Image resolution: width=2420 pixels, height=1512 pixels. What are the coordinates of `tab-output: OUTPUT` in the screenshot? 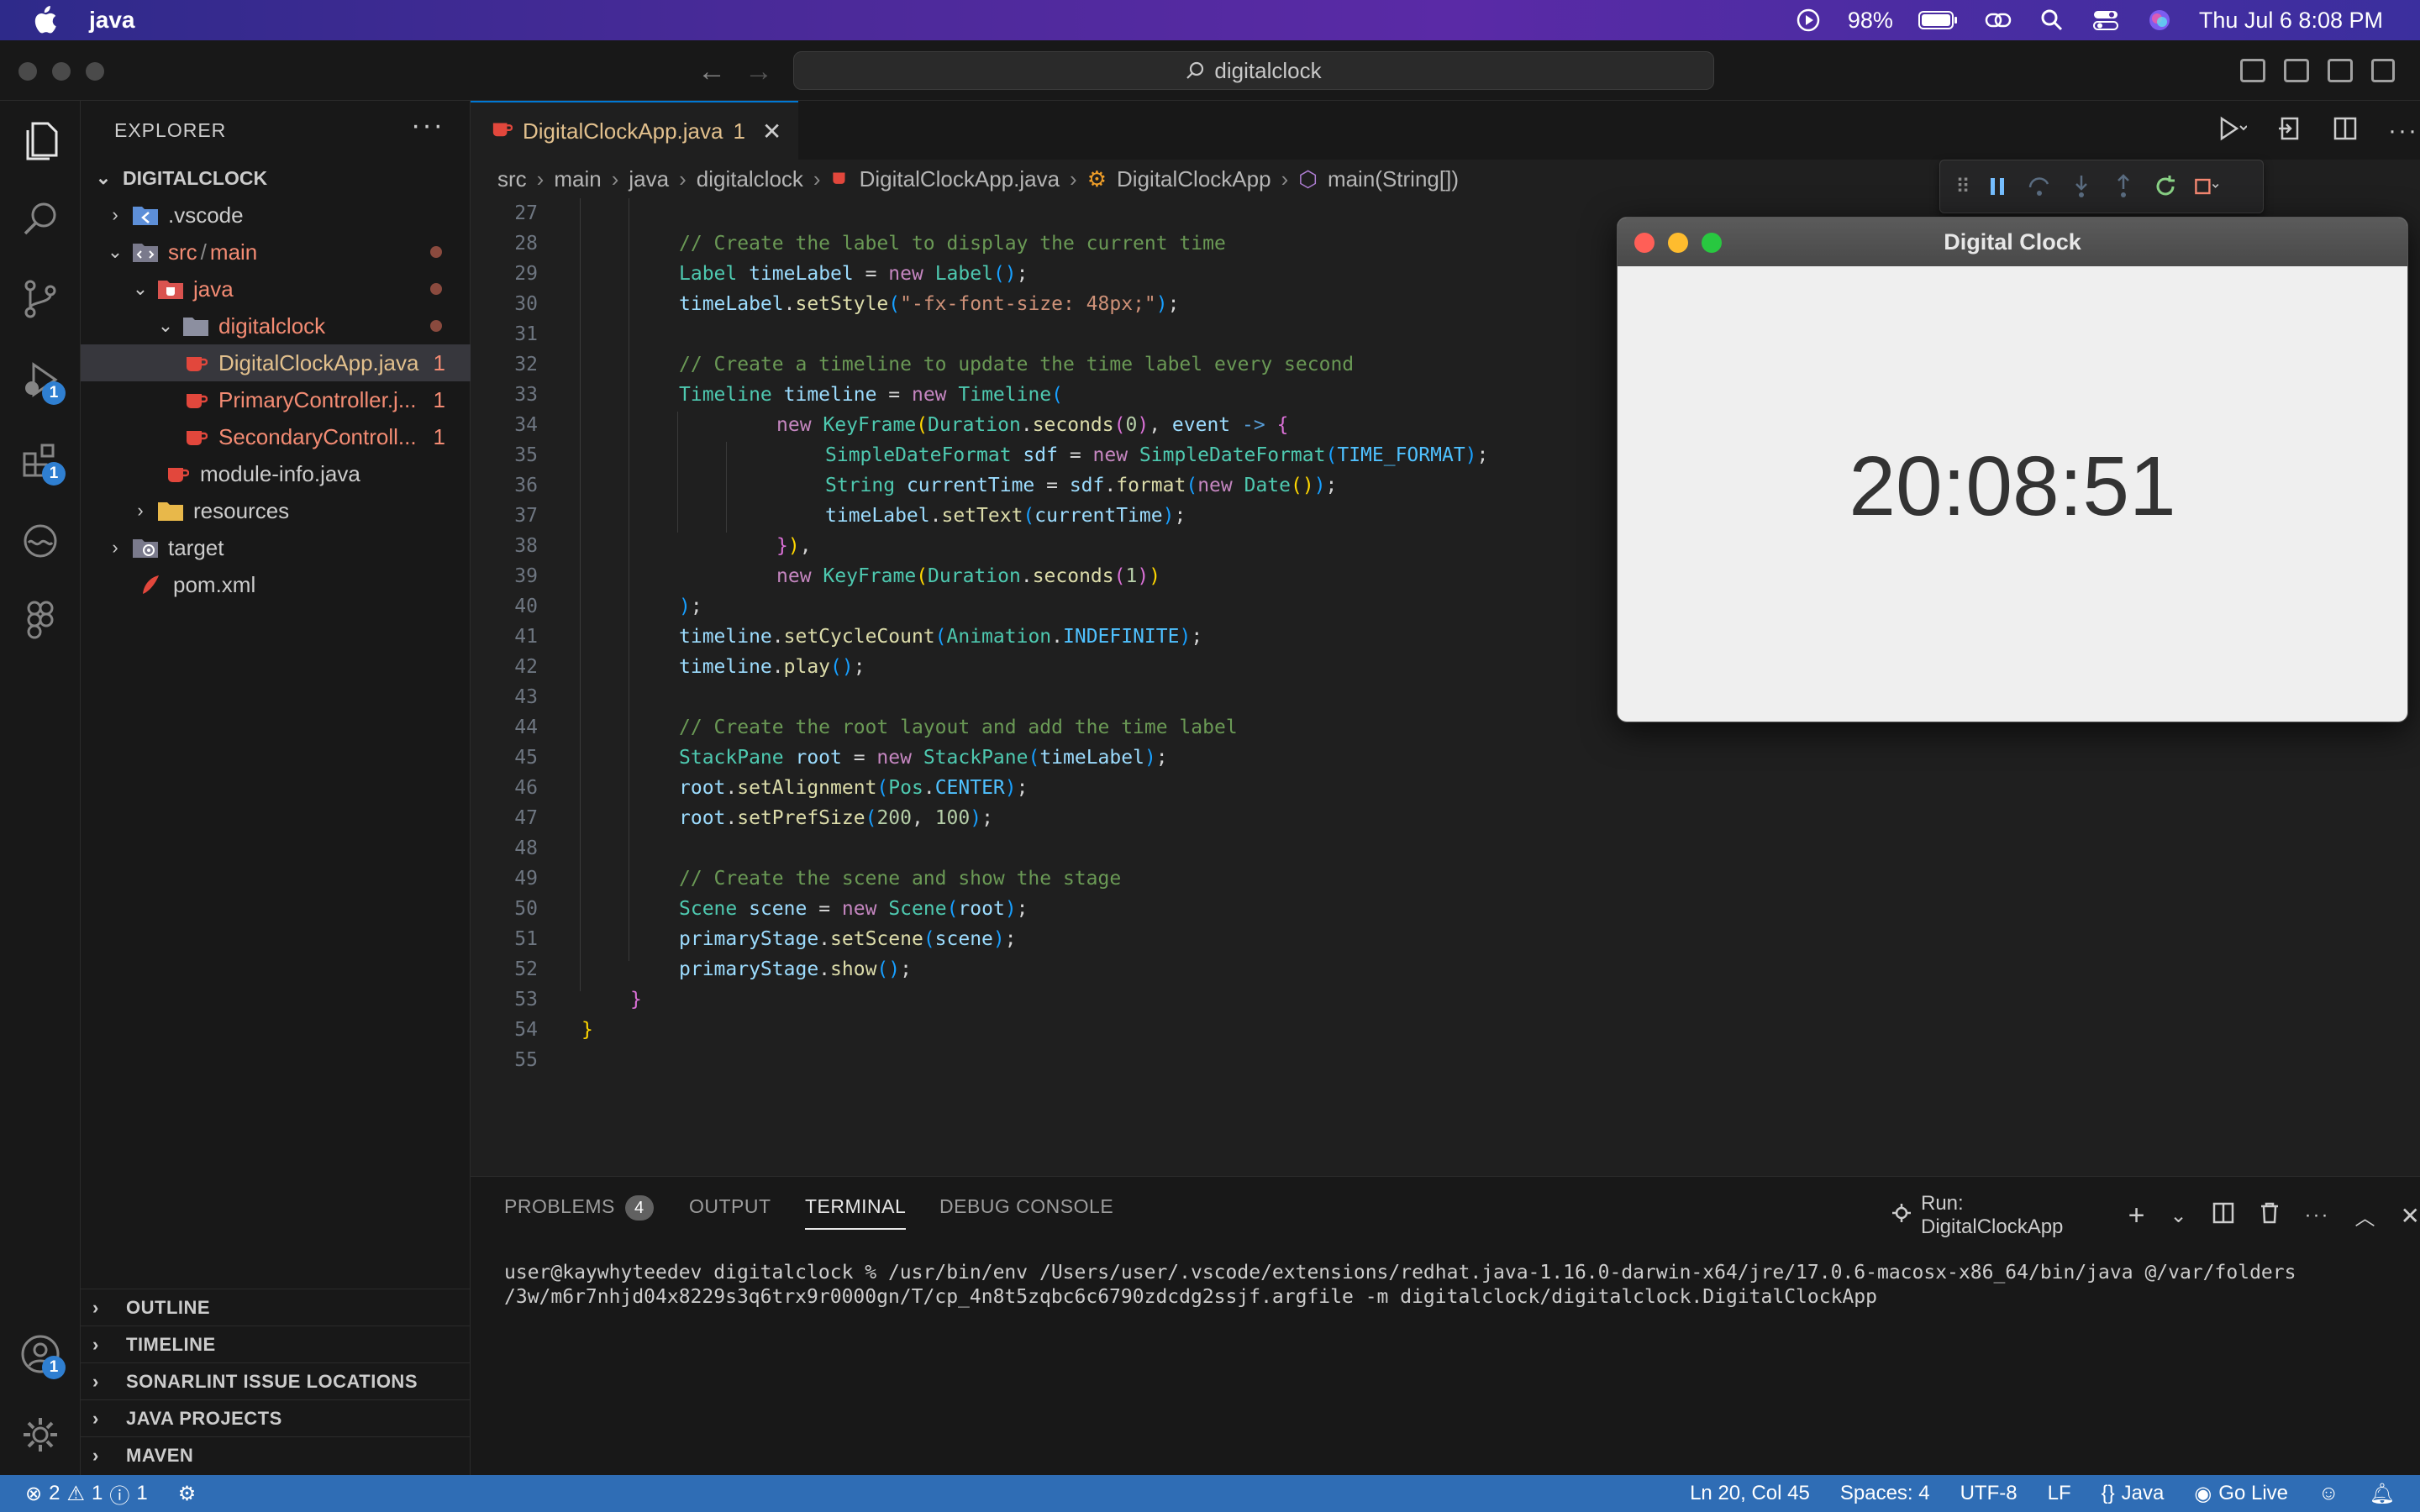 It's located at (730, 1206).